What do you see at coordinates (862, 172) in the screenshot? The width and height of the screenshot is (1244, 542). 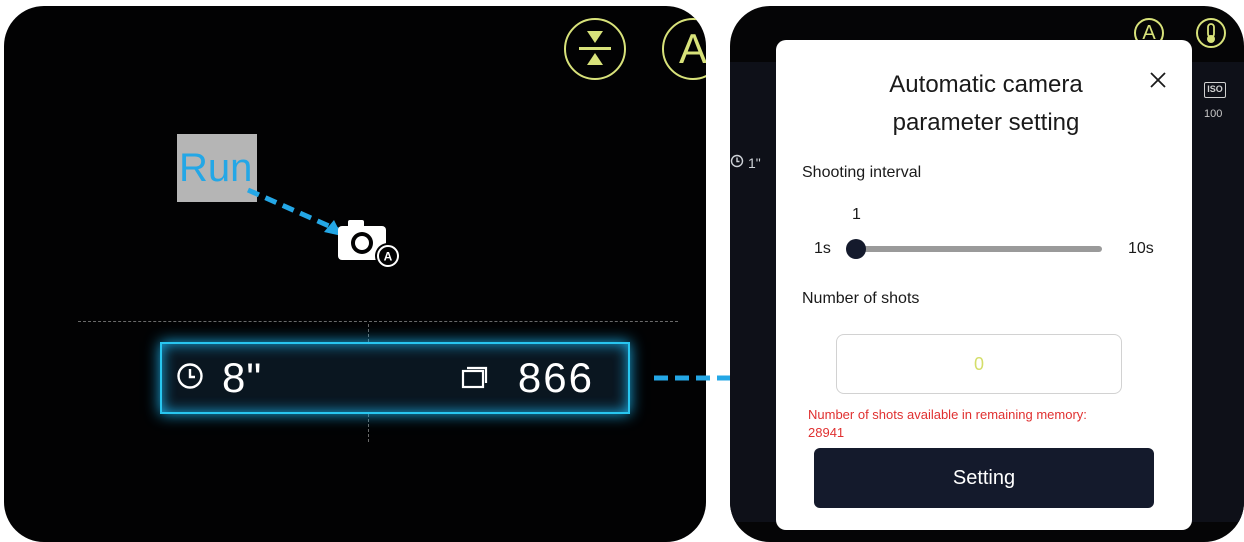 I see `shooting-interval-label: Shooting interval` at bounding box center [862, 172].